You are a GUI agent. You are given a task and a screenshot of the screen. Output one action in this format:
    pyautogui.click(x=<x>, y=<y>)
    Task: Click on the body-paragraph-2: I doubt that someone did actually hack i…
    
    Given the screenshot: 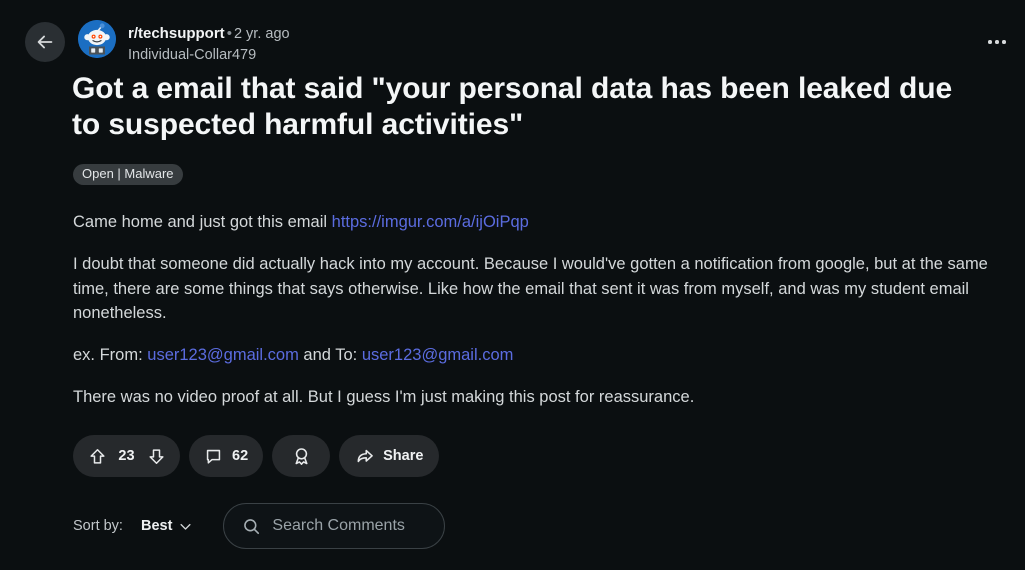 What is the action you would take?
    pyautogui.click(x=530, y=288)
    